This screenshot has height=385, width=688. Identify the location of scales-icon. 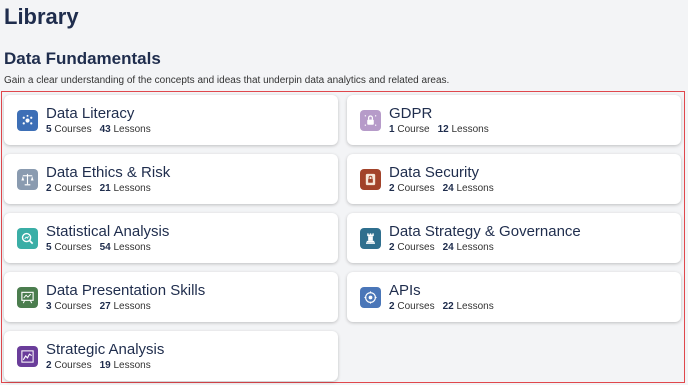
(27, 179).